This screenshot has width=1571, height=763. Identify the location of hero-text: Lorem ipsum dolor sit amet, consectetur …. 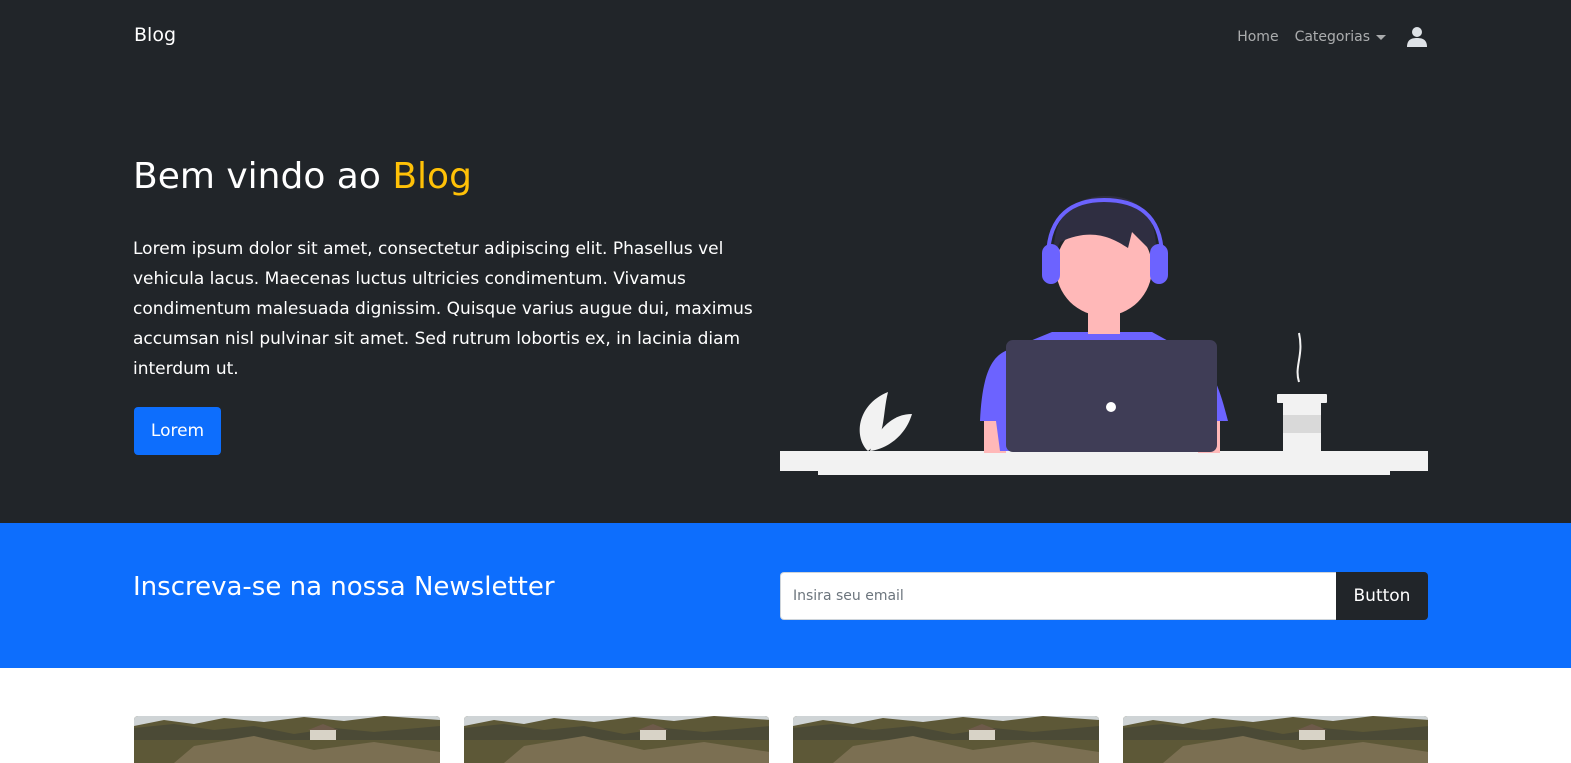
(443, 309).